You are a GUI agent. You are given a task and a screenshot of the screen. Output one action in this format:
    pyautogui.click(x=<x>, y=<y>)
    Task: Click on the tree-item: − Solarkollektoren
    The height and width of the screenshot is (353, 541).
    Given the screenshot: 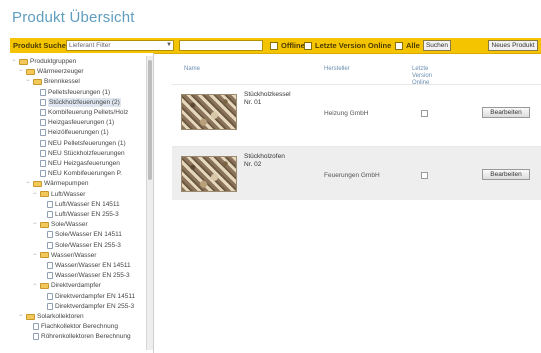 What is the action you would take?
    pyautogui.click(x=51, y=316)
    